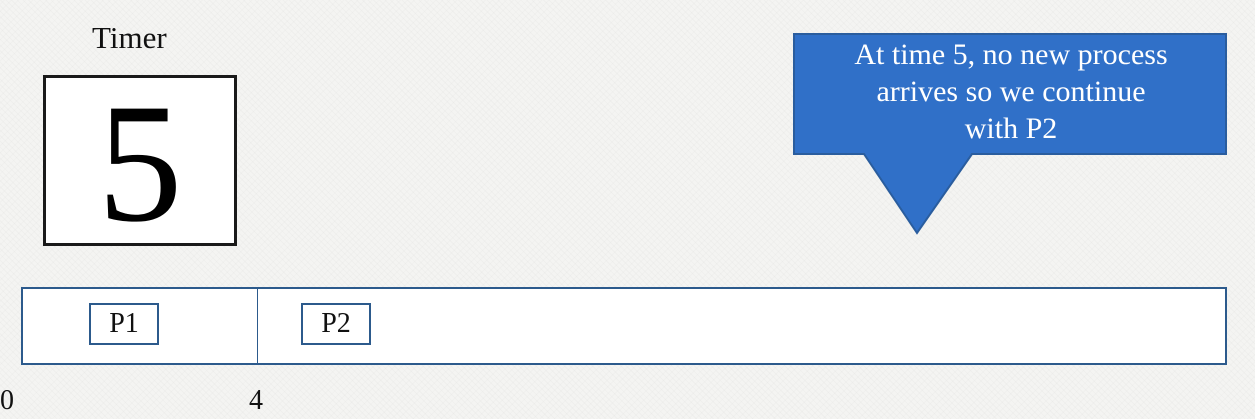 This screenshot has height=419, width=1255. Describe the element at coordinates (1011, 128) in the screenshot. I see `callout-line-3: with P2` at that location.